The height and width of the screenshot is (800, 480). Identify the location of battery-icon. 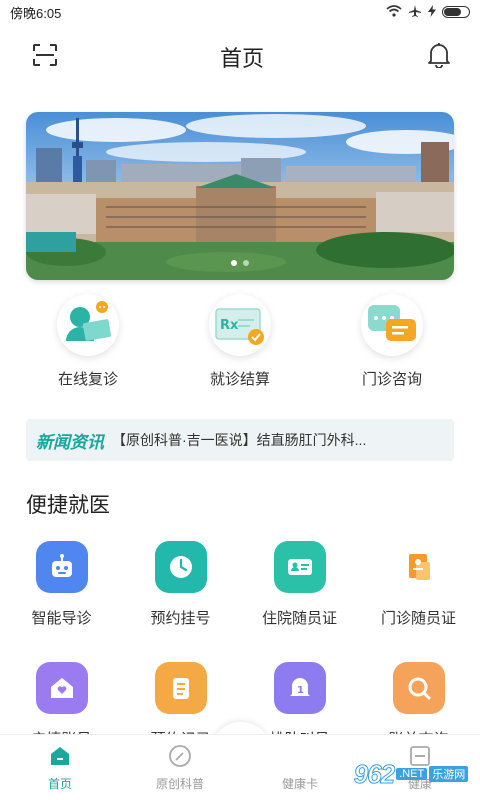
(456, 12).